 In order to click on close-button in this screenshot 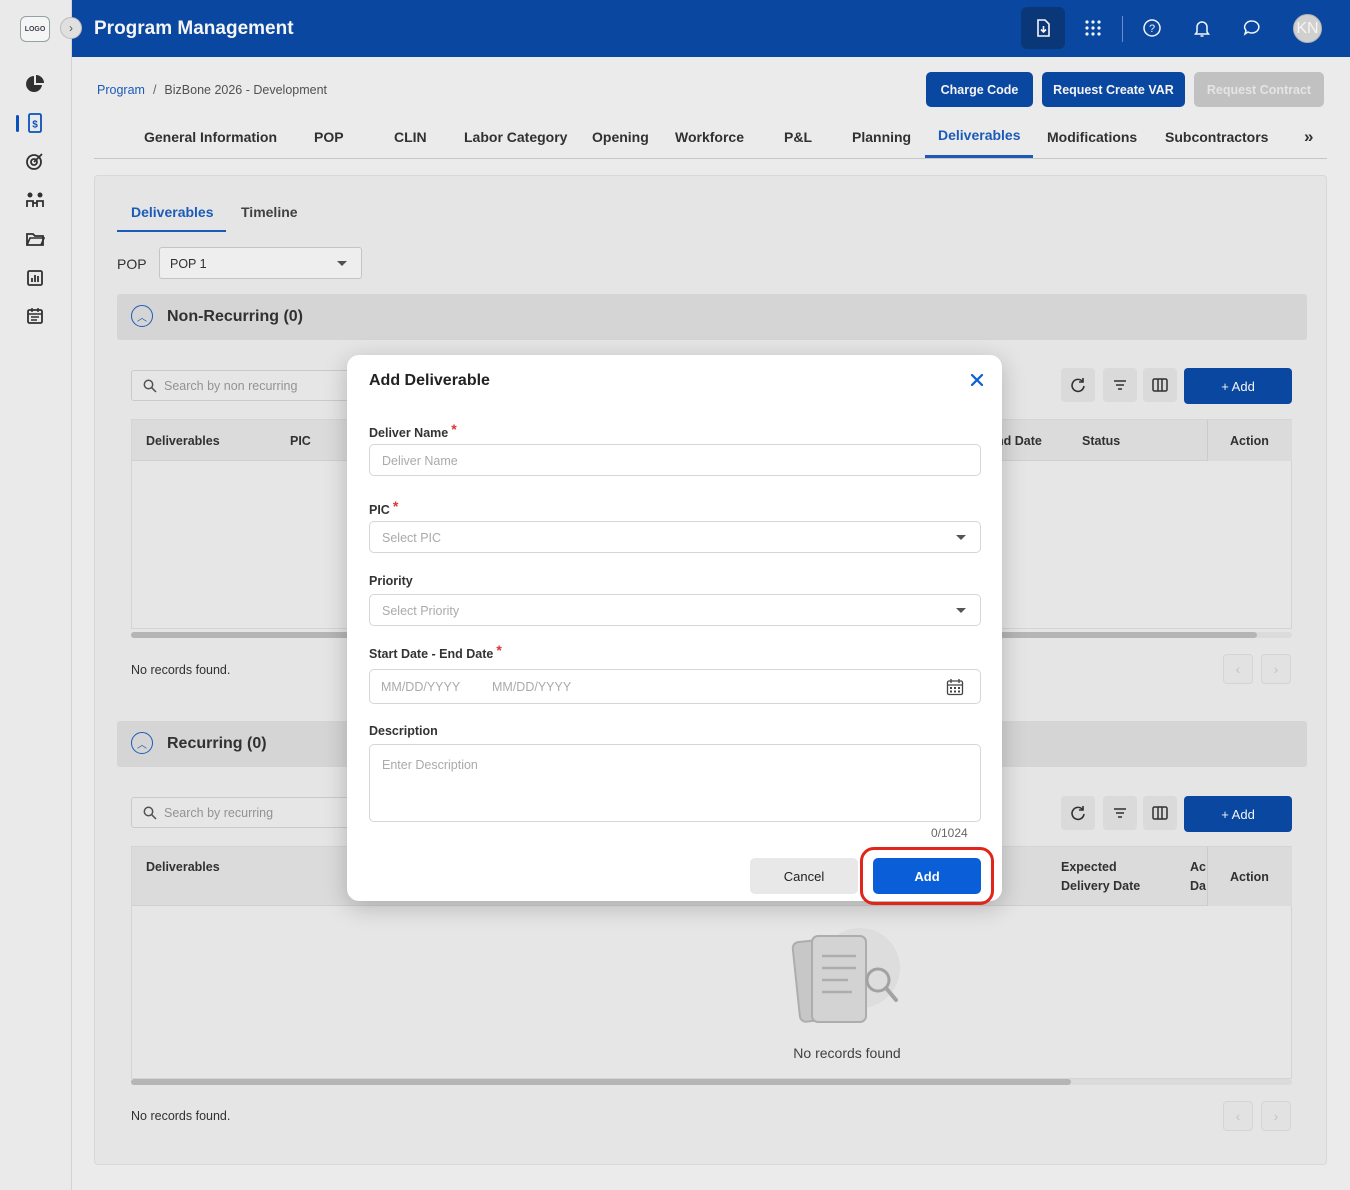, I will do `click(977, 380)`.